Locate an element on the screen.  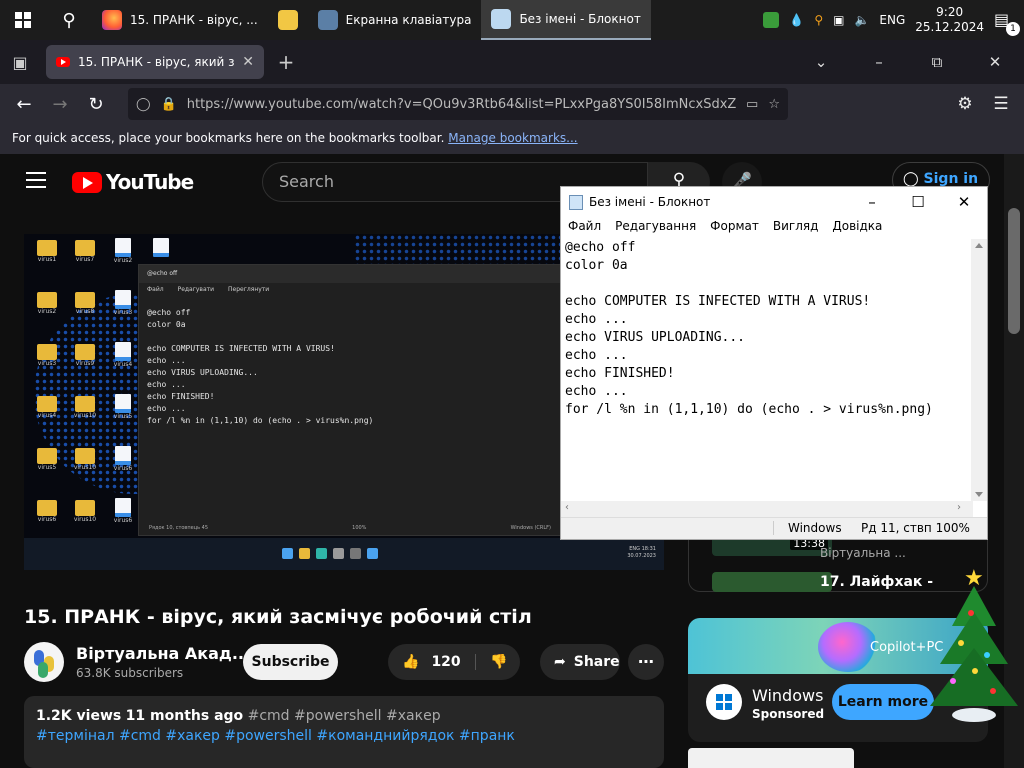
back-icon: ← is located at coordinates (24, 104).